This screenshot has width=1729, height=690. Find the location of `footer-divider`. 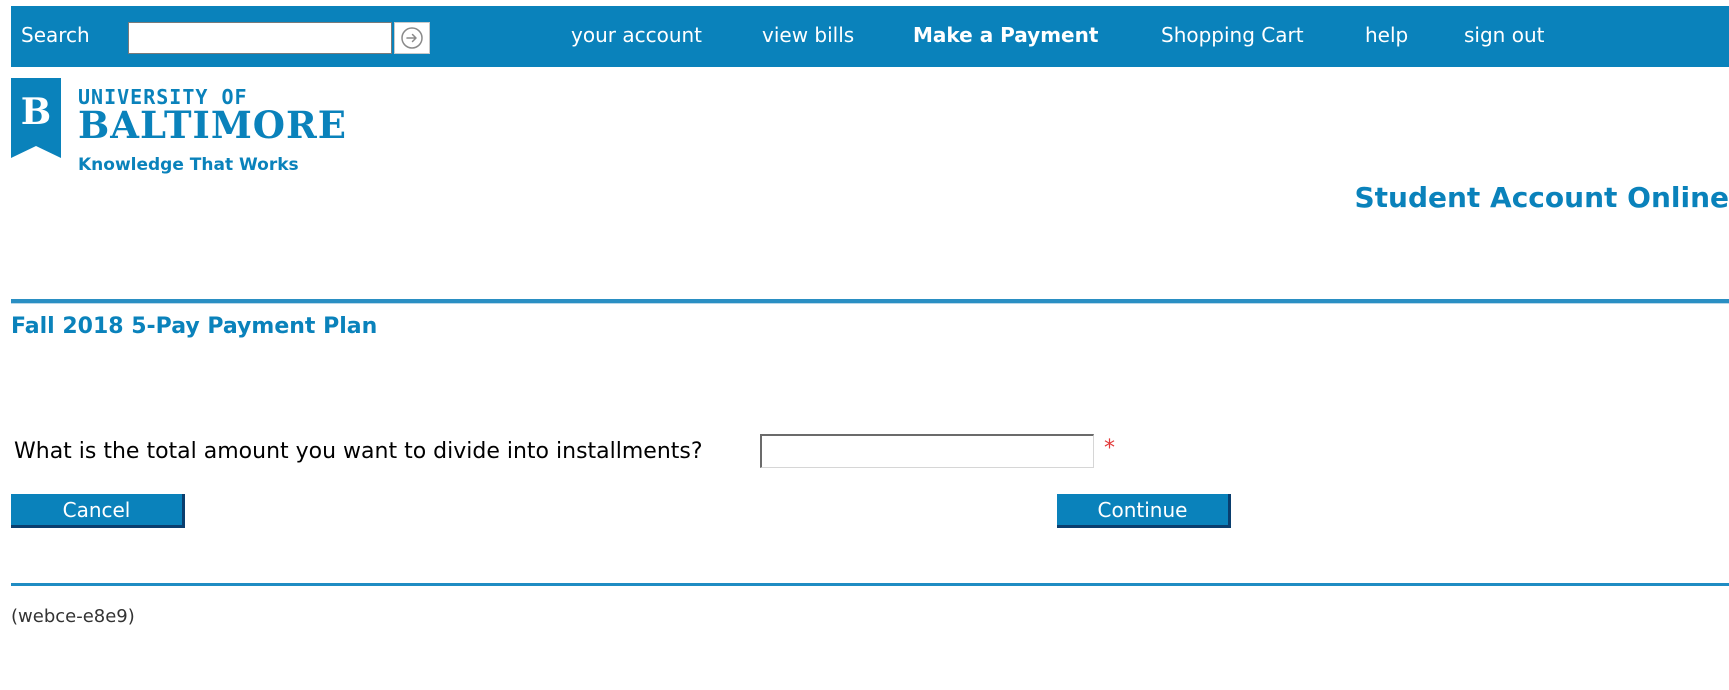

footer-divider is located at coordinates (870, 584).